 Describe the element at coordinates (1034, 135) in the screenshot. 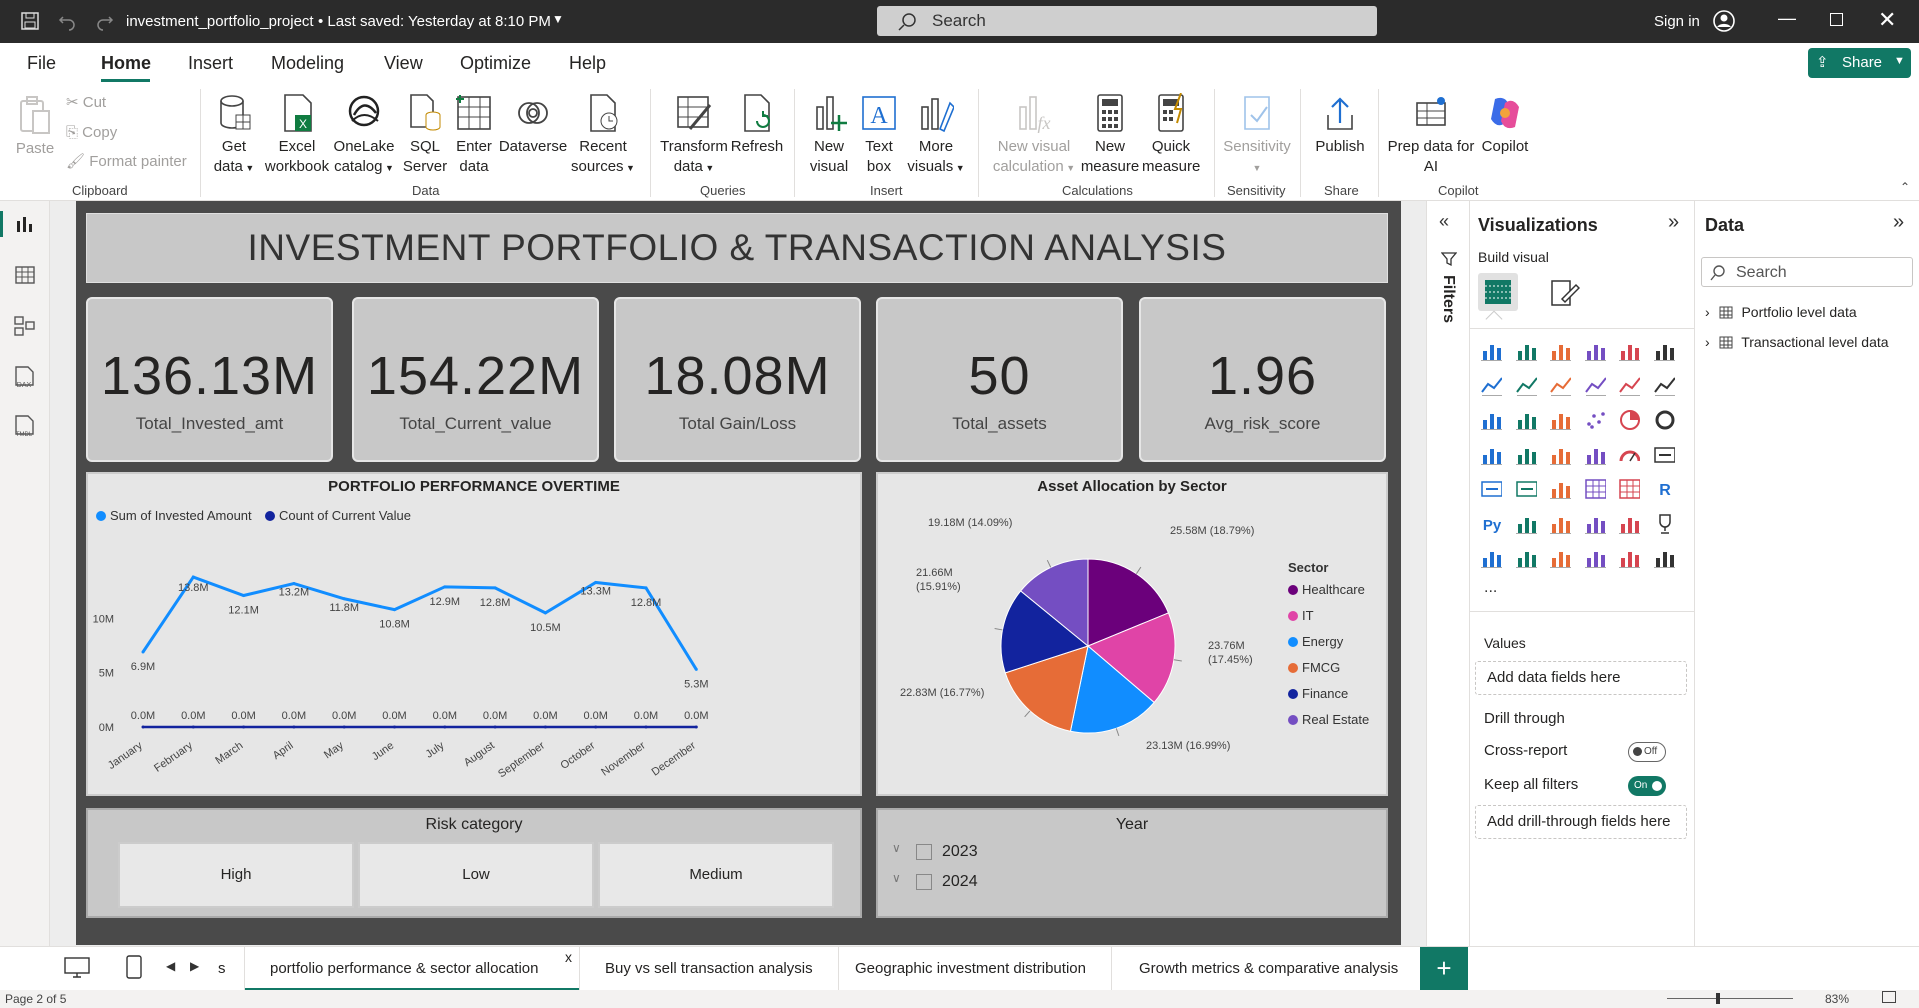

I see `new-visual-calculation-button: fx New visual calculation ▼` at that location.